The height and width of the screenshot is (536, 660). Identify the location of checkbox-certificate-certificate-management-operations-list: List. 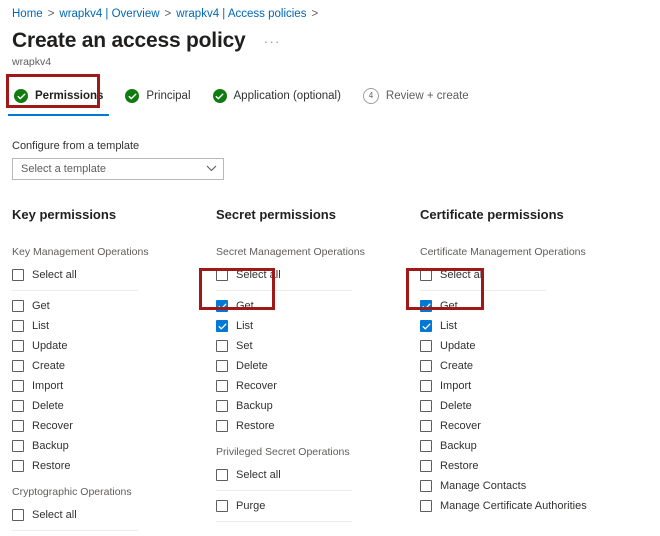
(522, 326).